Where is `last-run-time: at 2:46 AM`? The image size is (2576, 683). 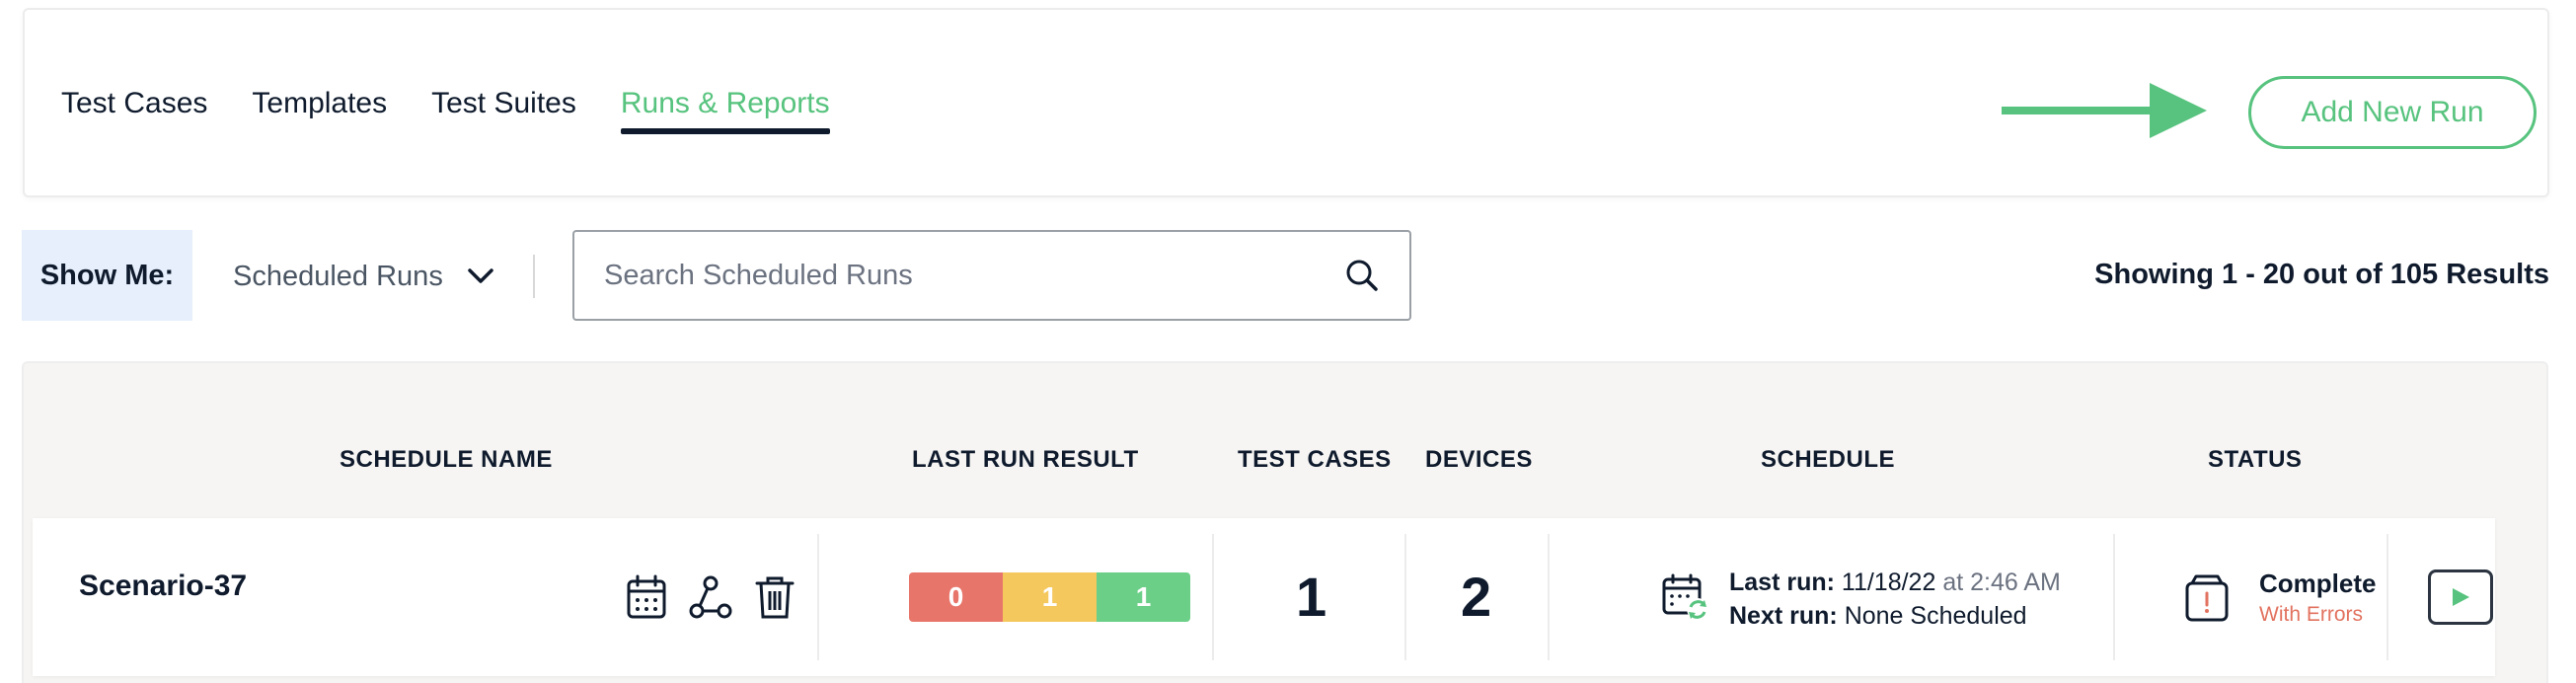
last-run-time: at 2:46 AM is located at coordinates (2002, 582).